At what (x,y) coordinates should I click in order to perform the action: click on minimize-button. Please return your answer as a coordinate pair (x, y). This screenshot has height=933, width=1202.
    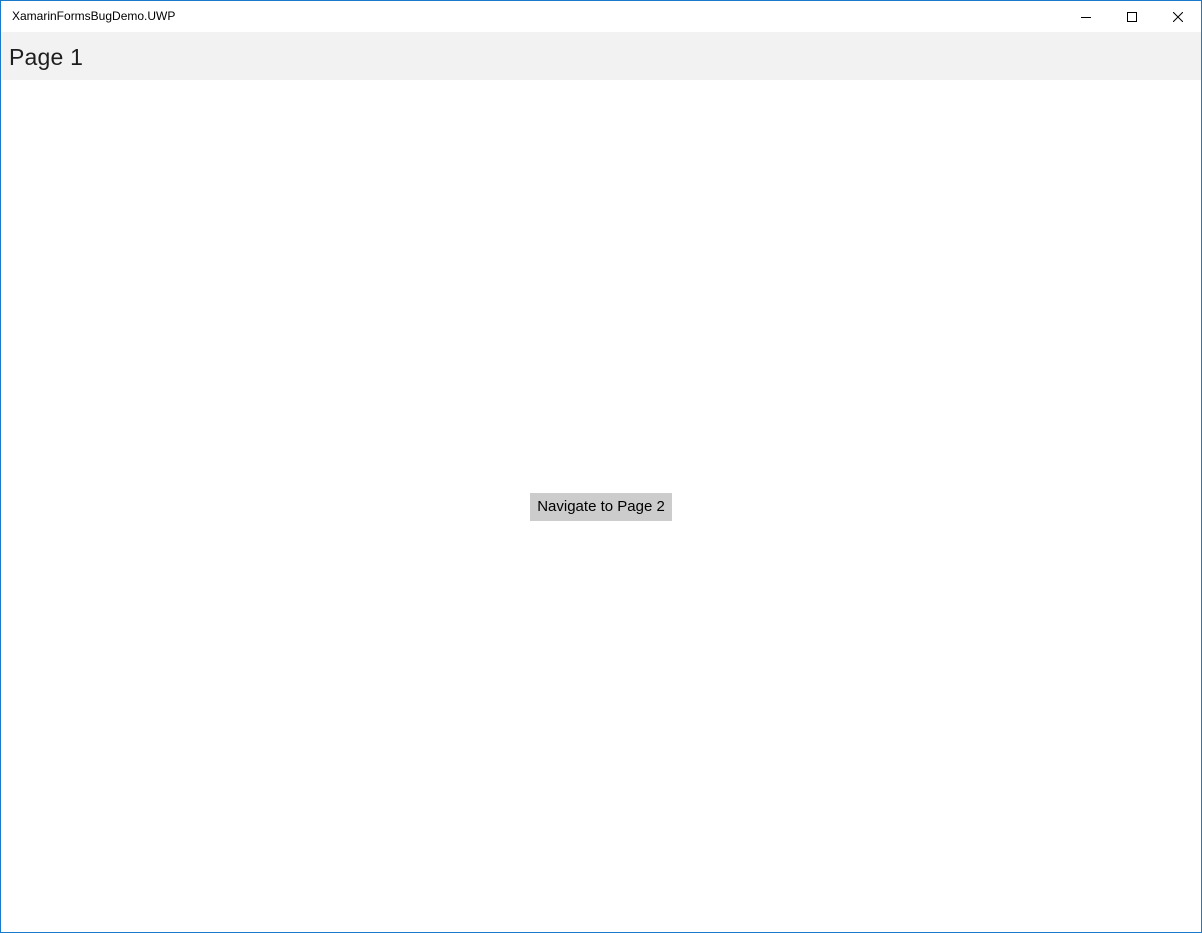
    Looking at the image, I should click on (1086, 16).